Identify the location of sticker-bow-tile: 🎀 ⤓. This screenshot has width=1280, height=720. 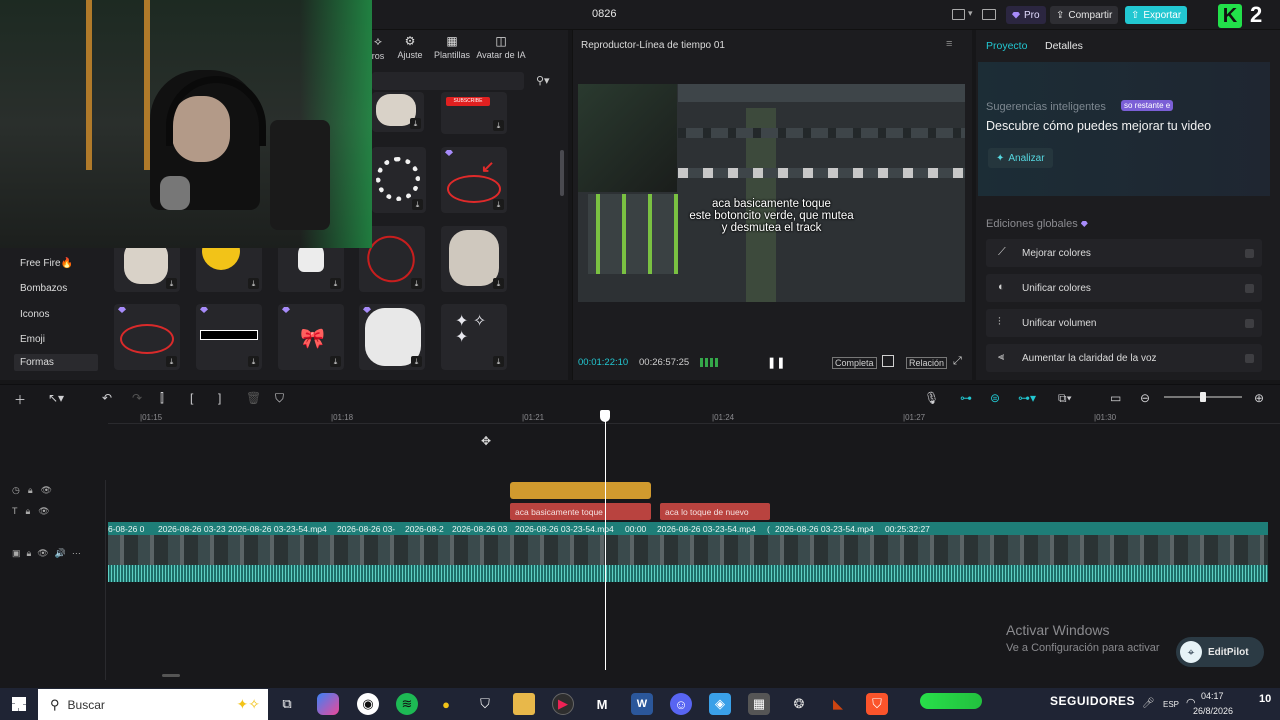
(311, 337).